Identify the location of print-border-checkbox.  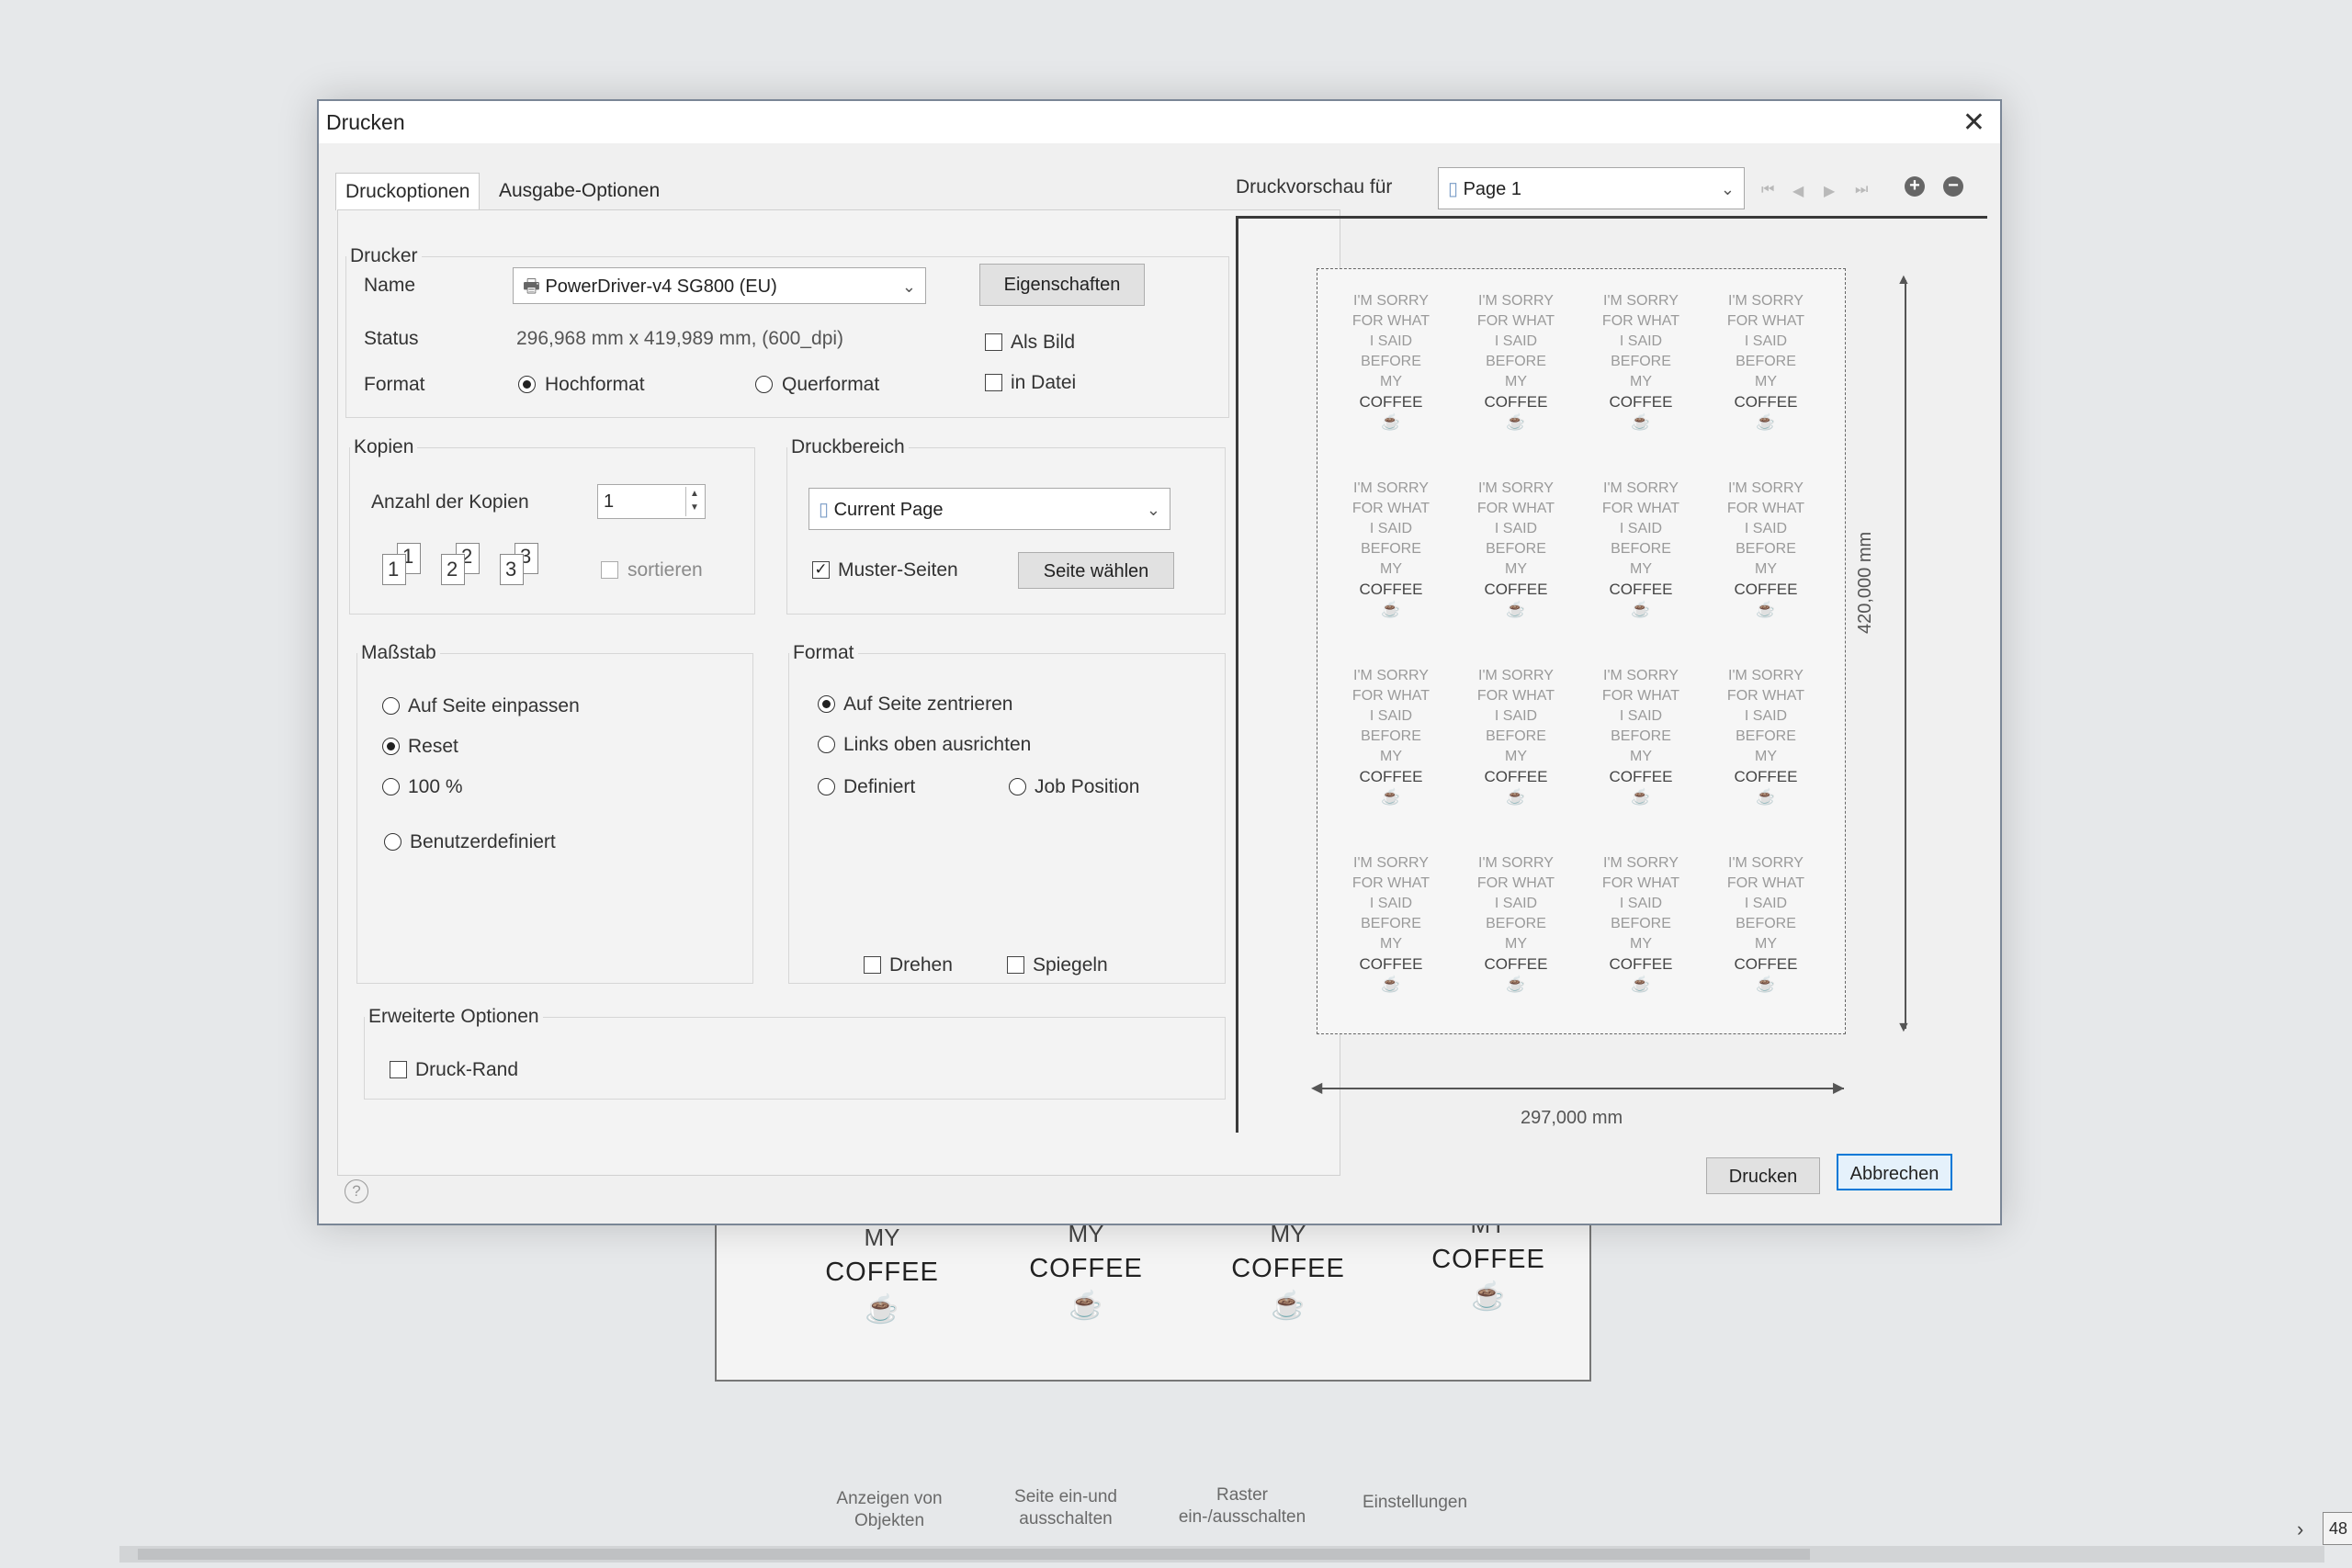
(399, 1069).